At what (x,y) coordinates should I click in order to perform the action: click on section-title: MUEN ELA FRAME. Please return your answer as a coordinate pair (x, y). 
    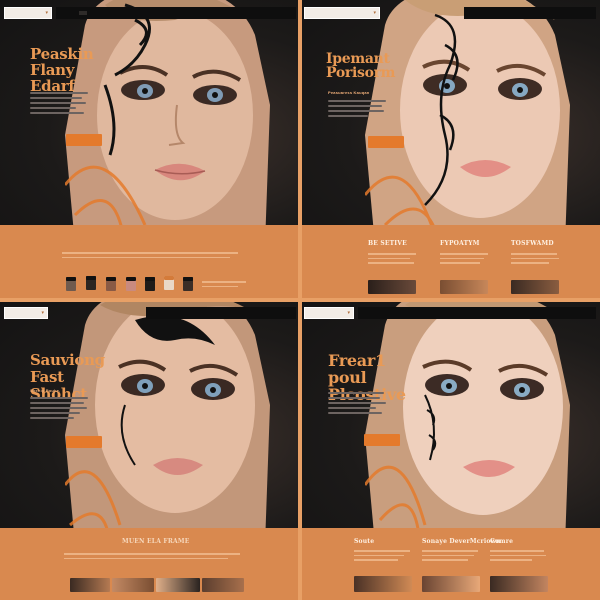
    Looking at the image, I should click on (156, 541).